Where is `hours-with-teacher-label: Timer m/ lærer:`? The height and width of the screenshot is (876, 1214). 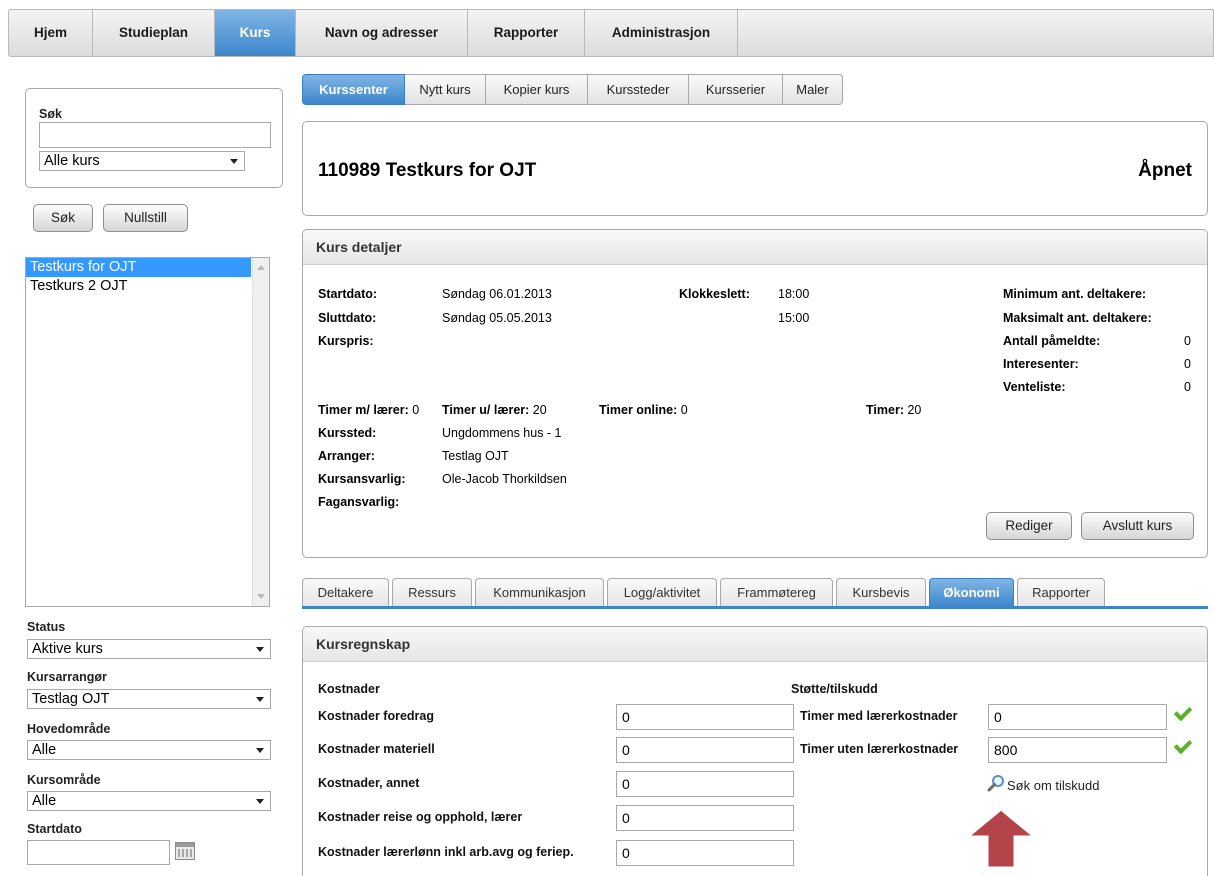 hours-with-teacher-label: Timer m/ lærer: is located at coordinates (363, 410).